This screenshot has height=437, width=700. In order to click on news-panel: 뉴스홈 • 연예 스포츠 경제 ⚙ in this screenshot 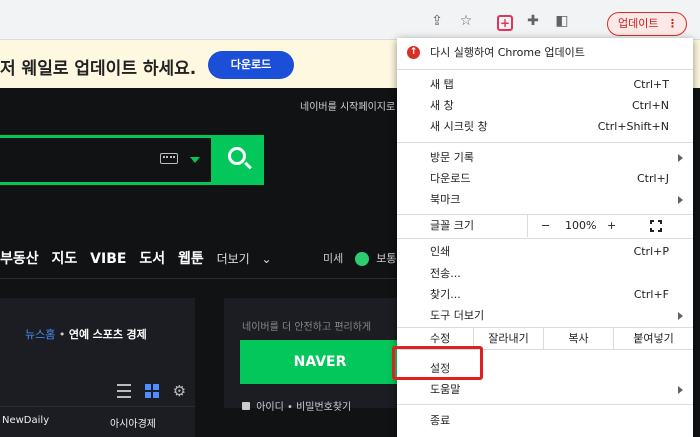, I will do `click(97, 353)`.